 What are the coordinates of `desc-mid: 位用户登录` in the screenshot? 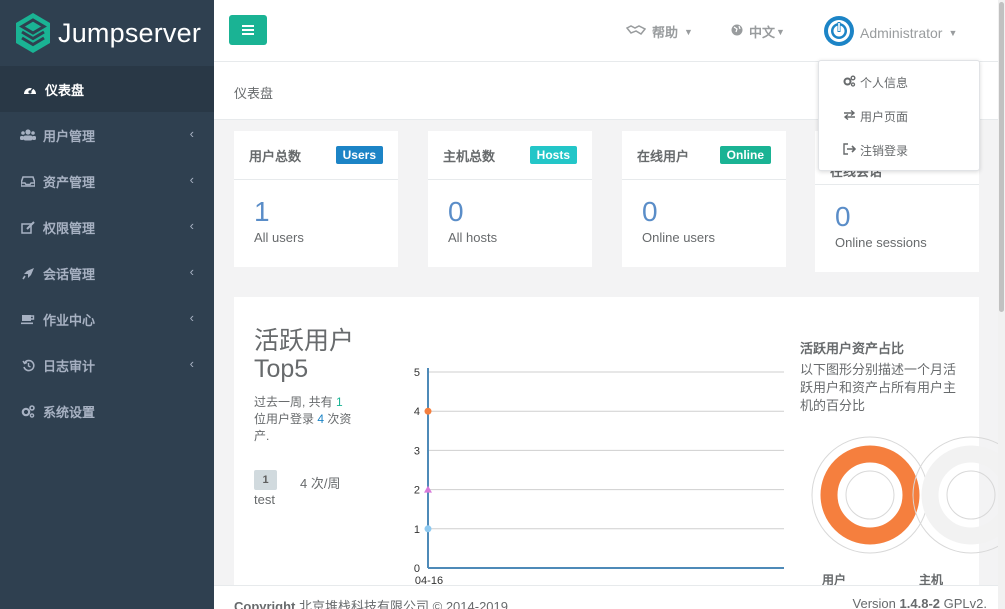 It's located at (284, 419).